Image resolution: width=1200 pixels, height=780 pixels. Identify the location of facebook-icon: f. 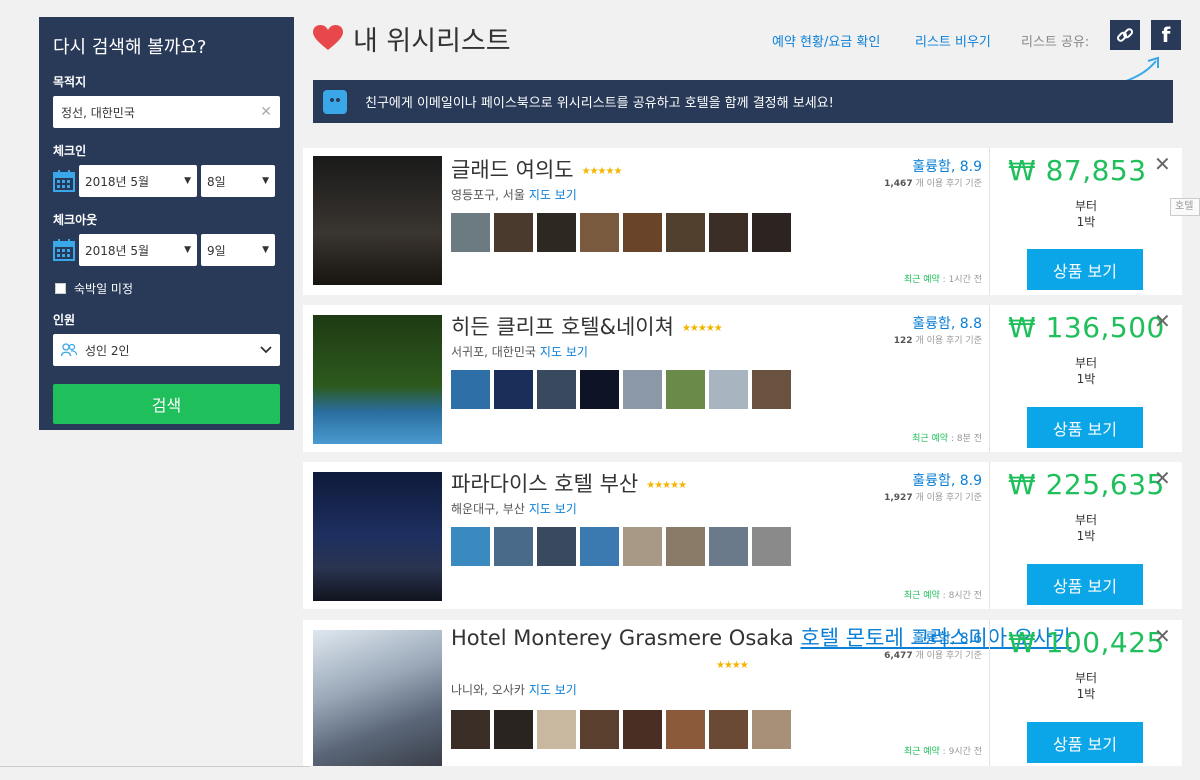
(1166, 35).